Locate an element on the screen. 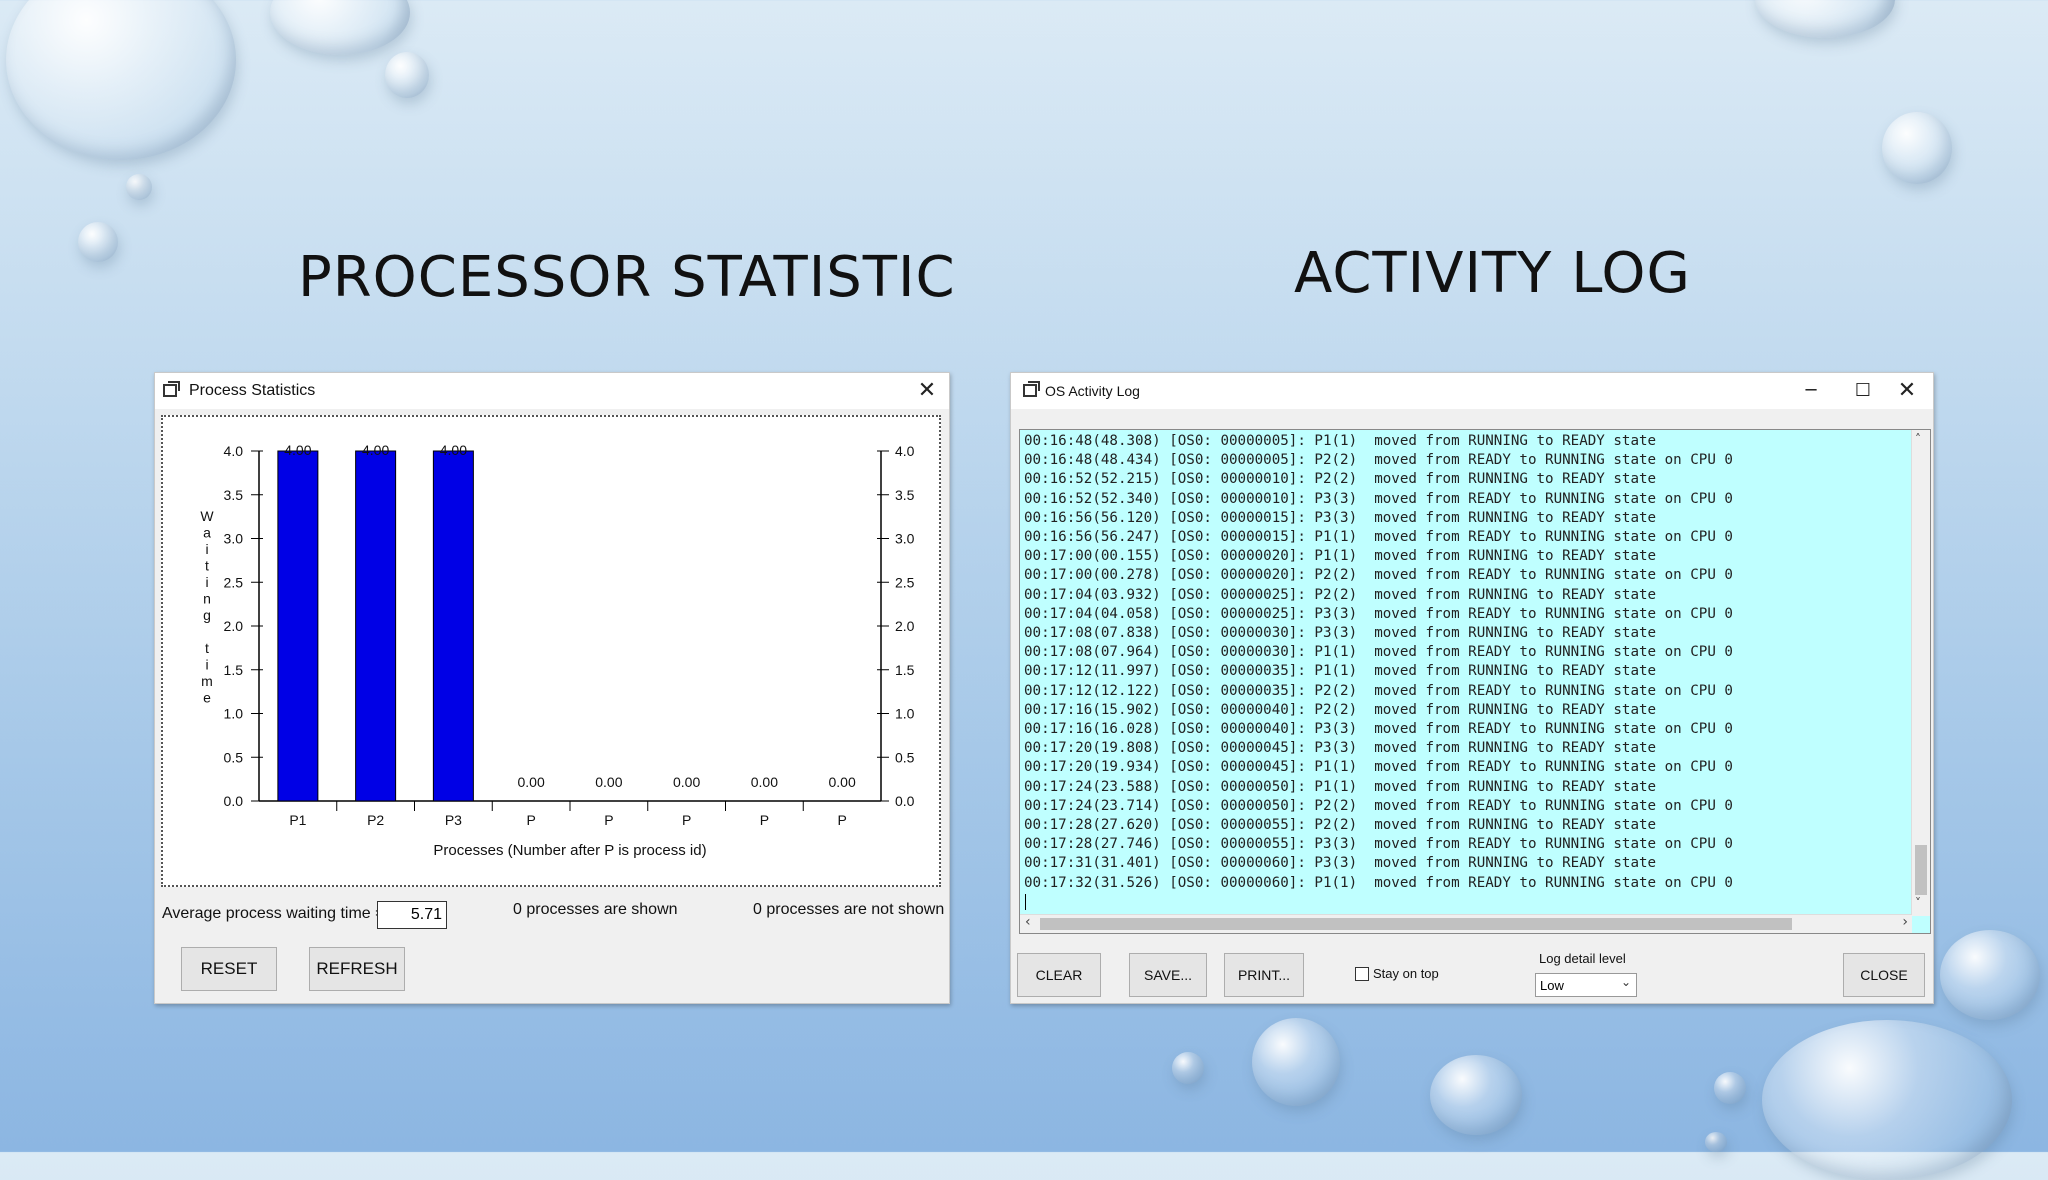 The image size is (2048, 1180). scroll-up-icon: ˄ is located at coordinates (1918, 439).